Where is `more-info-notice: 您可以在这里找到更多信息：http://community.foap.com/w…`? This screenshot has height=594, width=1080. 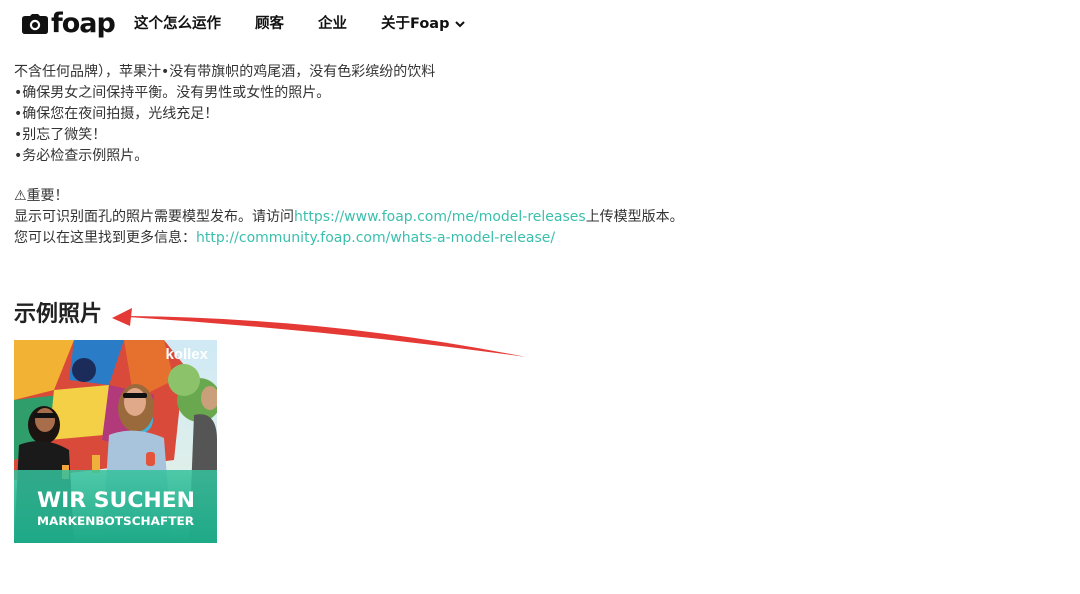
more-info-notice: 您可以在这里找到更多信息：http://community.foap.com/w… is located at coordinates (284, 238).